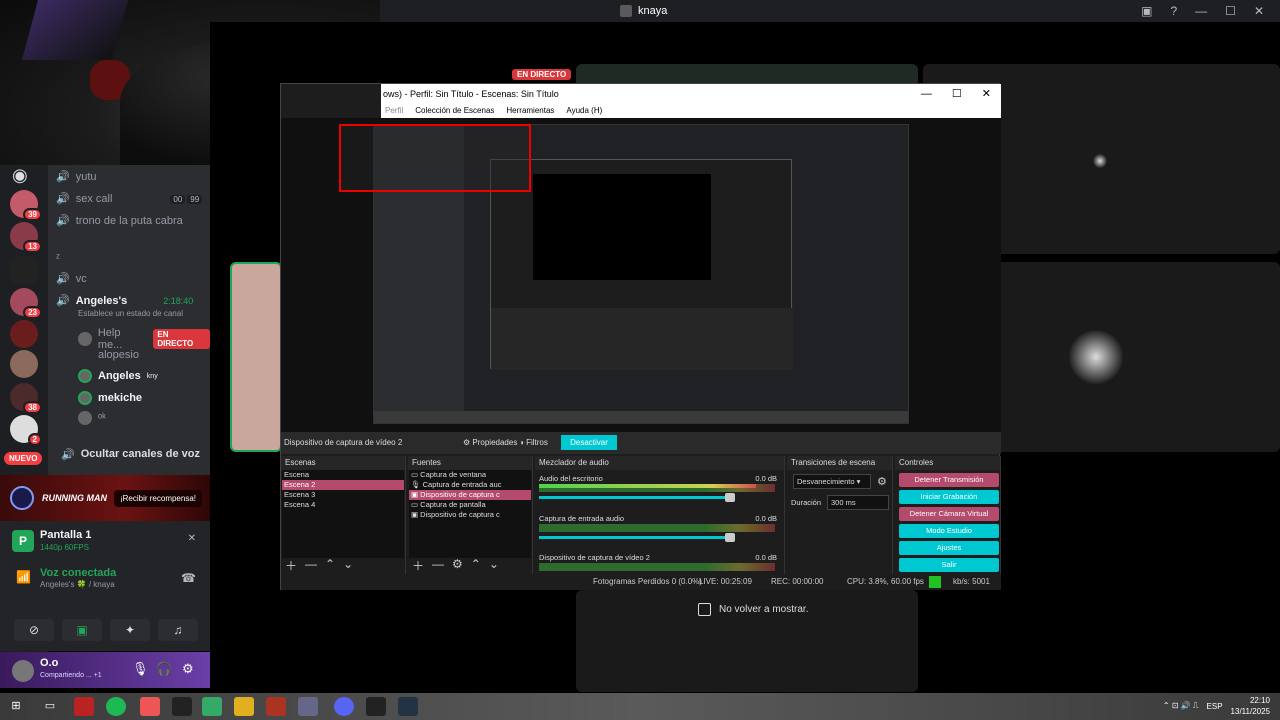 This screenshot has height=720, width=1280. I want to click on signal-icon: 📶, so click(23, 577).